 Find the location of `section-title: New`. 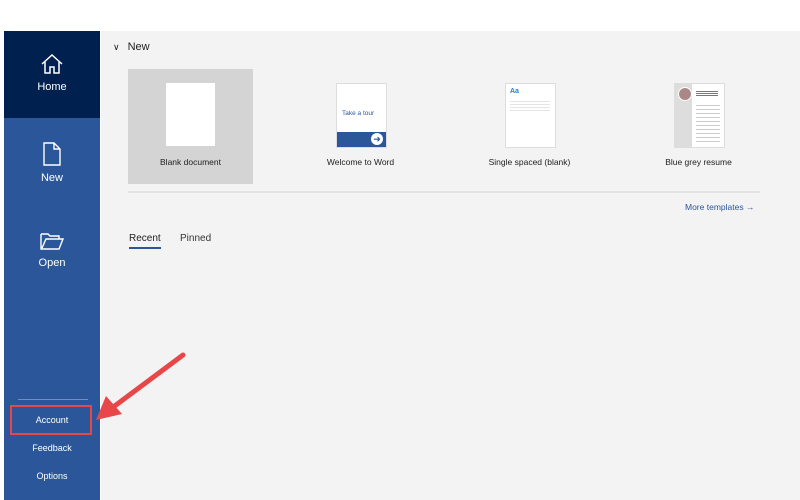

section-title: New is located at coordinates (138, 47).